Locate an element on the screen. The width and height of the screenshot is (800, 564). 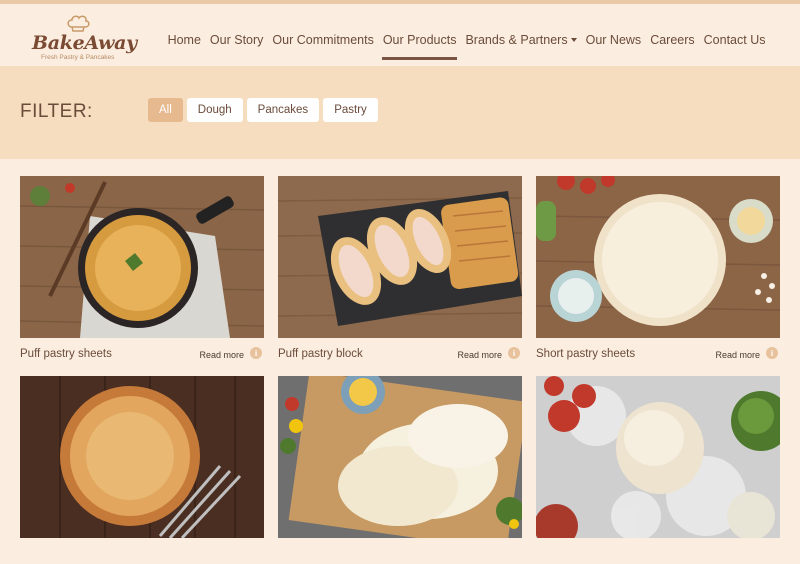
product-image-baked-pie is located at coordinates (142, 457).